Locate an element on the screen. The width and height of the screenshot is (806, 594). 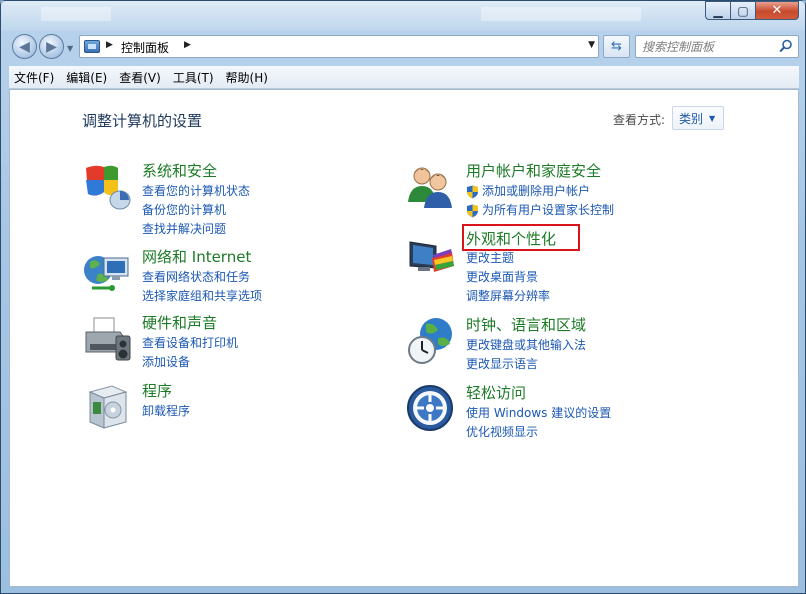
category-links: 更改键盘或其他输入法 更改显示语言 is located at coordinates (526, 355).